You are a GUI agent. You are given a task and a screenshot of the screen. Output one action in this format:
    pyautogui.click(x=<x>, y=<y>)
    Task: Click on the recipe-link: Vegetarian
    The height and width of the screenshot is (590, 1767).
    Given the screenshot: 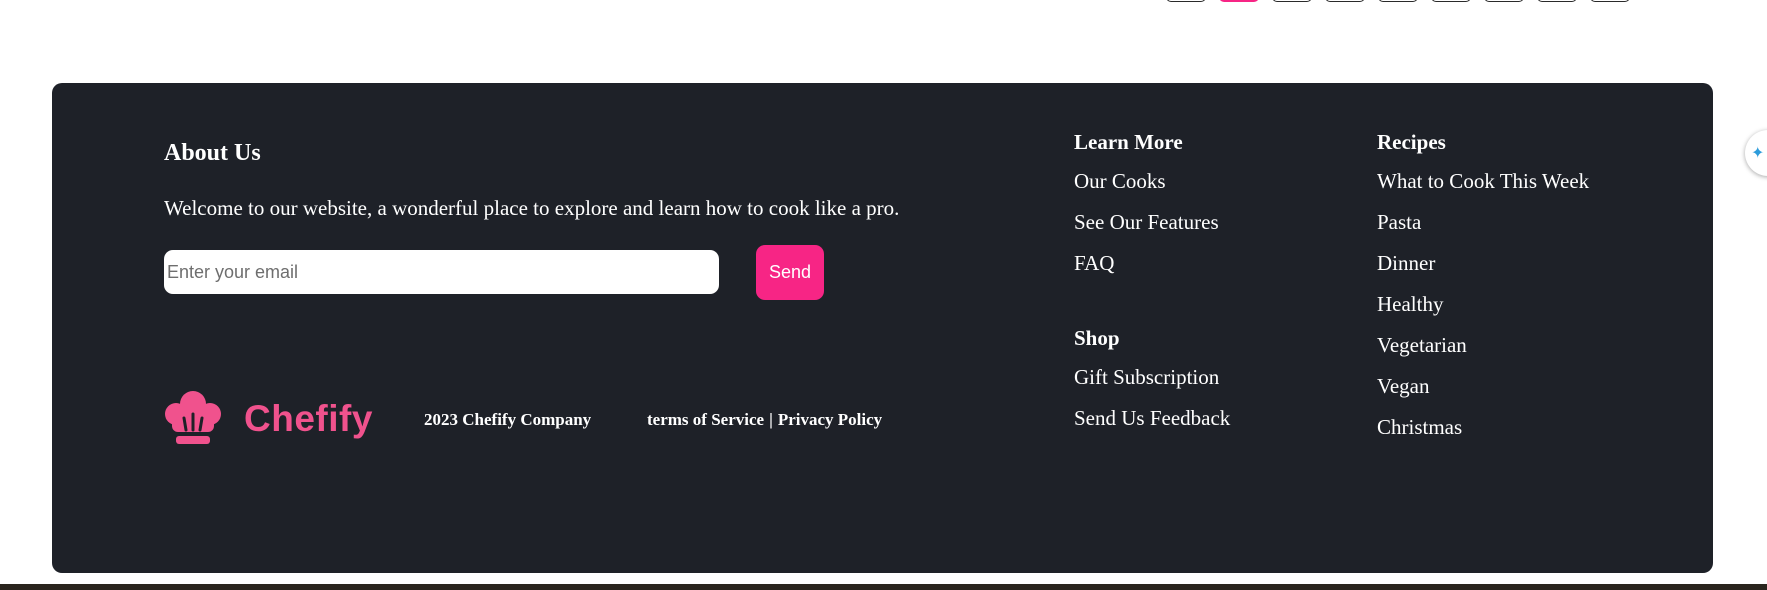 What is the action you would take?
    pyautogui.click(x=1483, y=353)
    